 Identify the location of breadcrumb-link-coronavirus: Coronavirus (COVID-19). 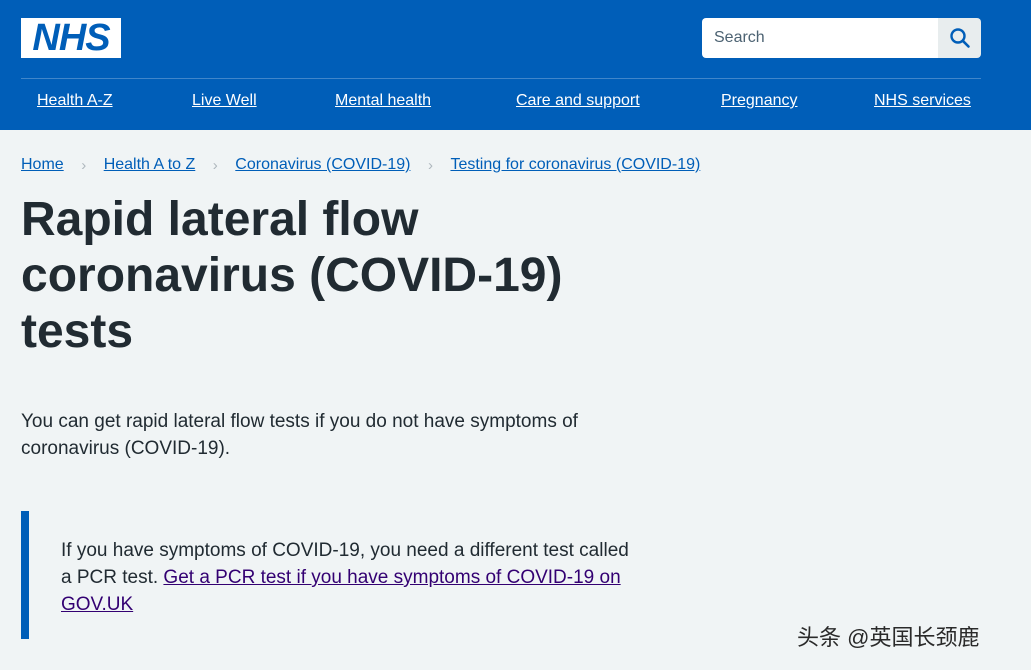
(322, 165).